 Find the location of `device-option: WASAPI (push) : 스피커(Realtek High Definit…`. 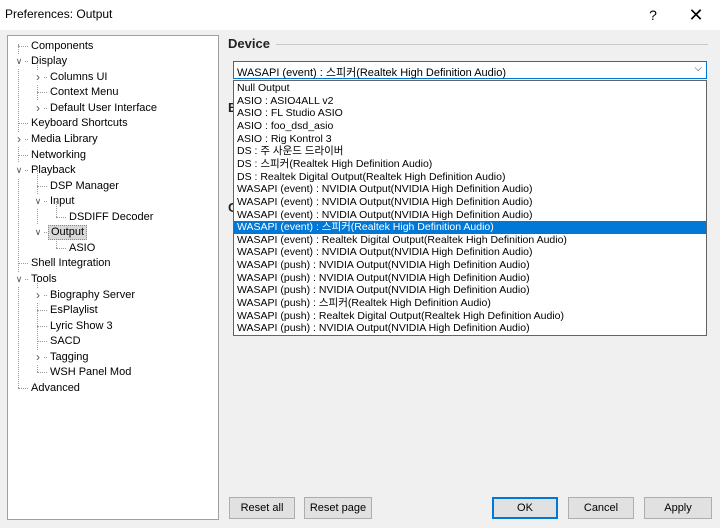

device-option: WASAPI (push) : 스피커(Realtek High Definit… is located at coordinates (470, 303).